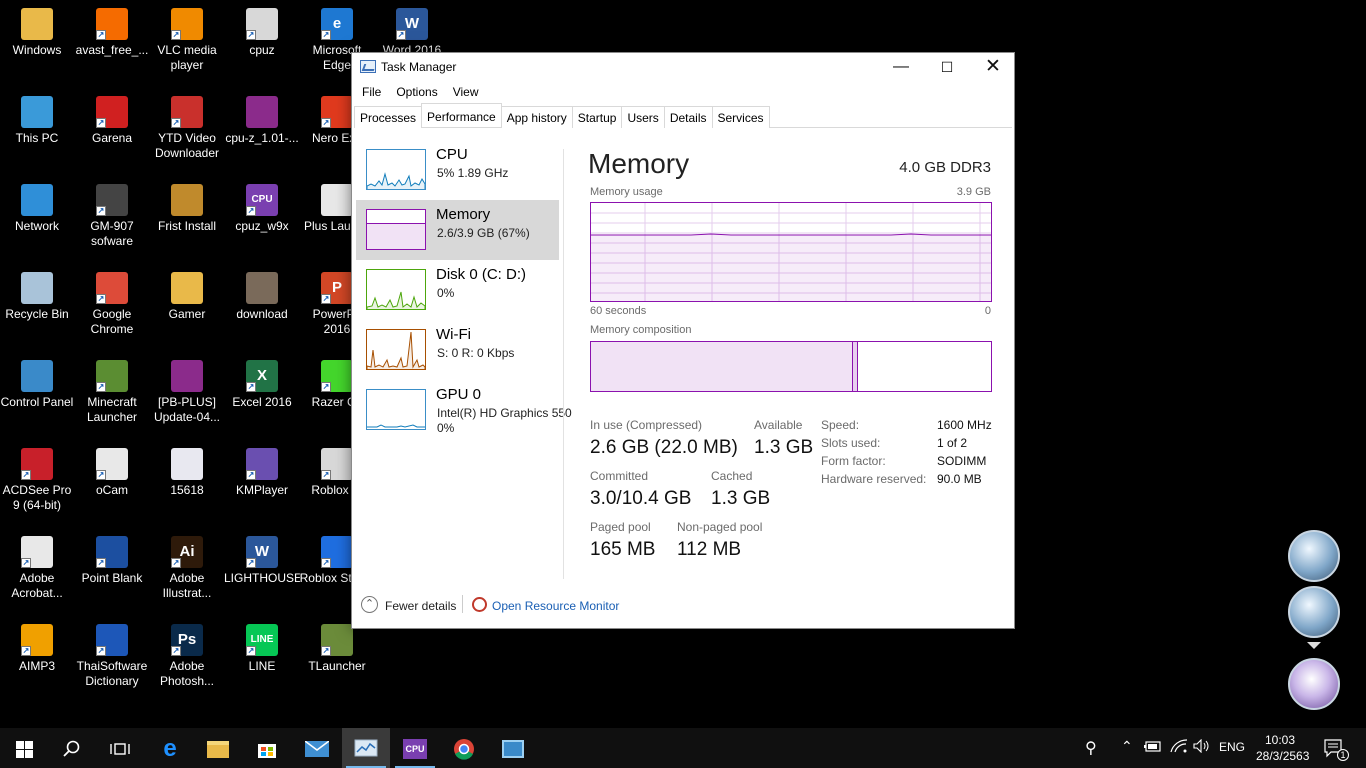 The height and width of the screenshot is (768, 1366). Describe the element at coordinates (262, 33) in the screenshot. I see `desktop-icon: ↗ cpuz` at that location.